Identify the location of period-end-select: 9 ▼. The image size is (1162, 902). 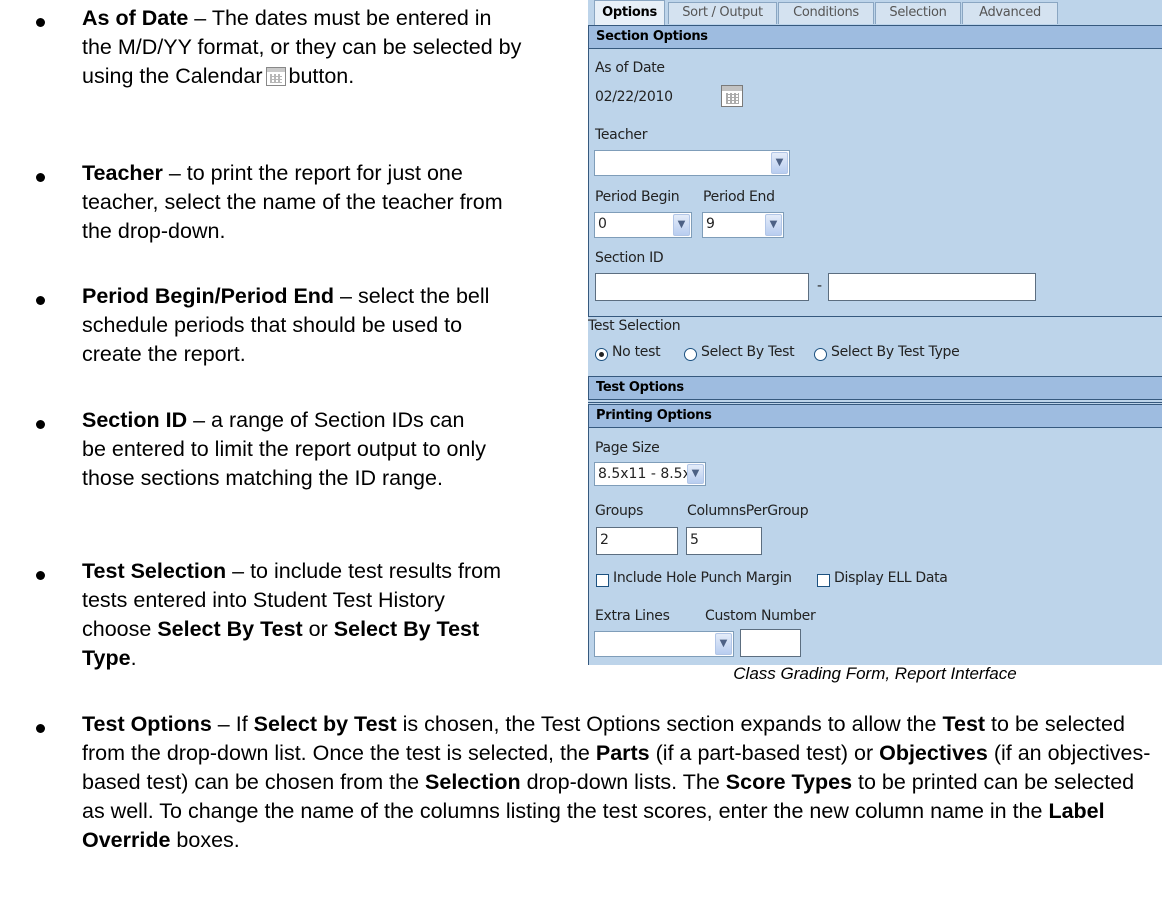
(743, 225).